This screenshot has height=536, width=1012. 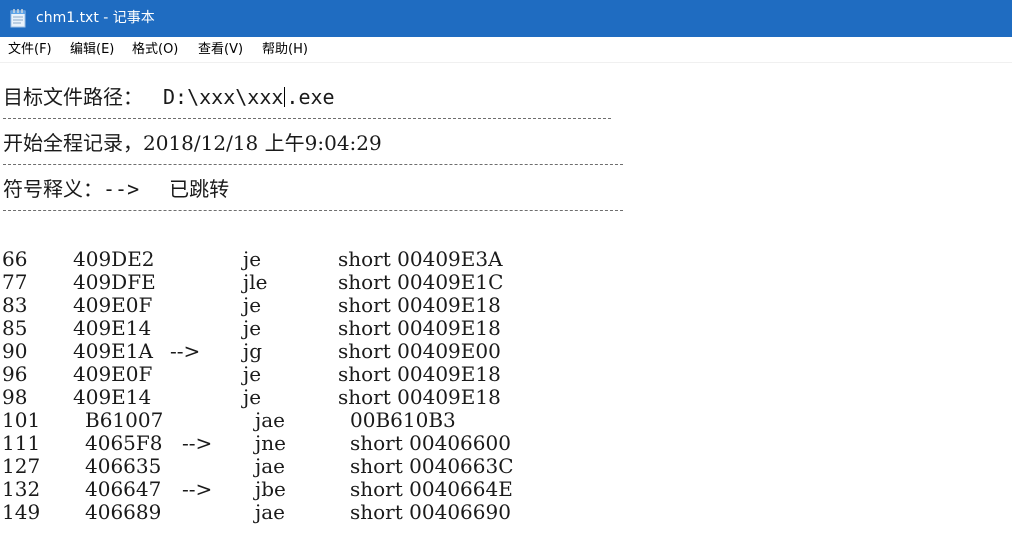 What do you see at coordinates (421, 282) in the screenshot?
I see `row-operand: short 00409E1C` at bounding box center [421, 282].